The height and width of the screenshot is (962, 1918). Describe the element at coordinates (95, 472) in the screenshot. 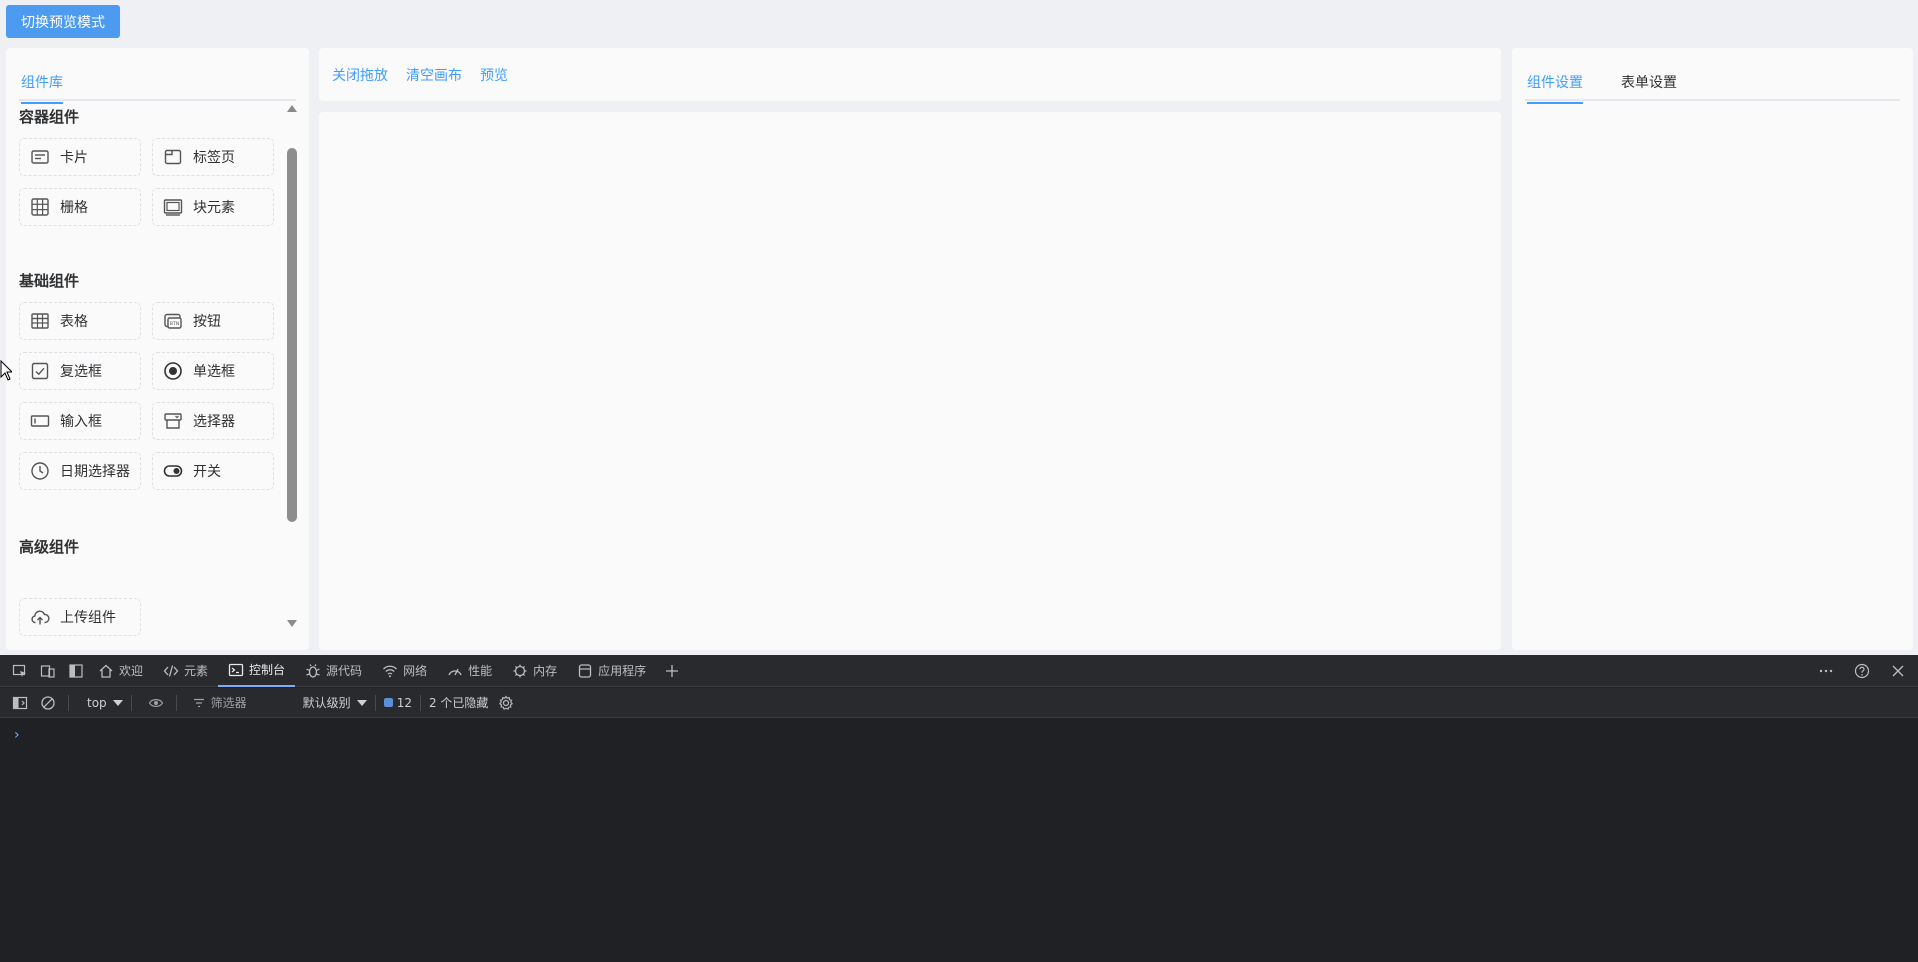

I see `component-label: 日期选择器` at that location.